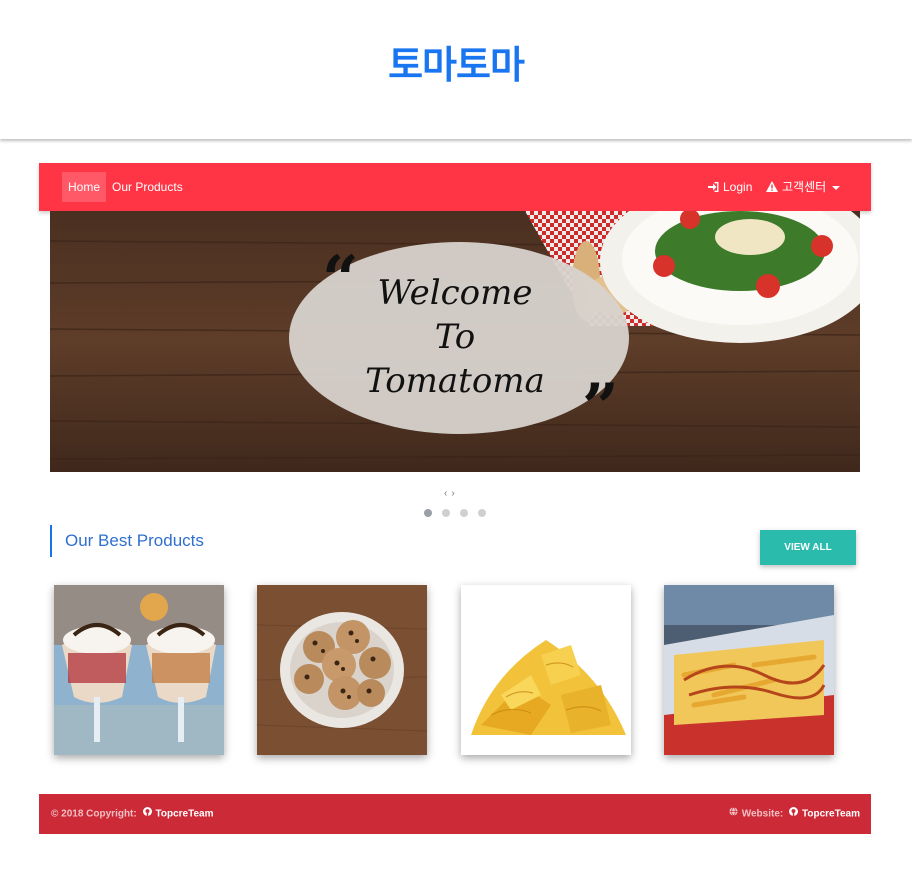 The height and width of the screenshot is (893, 912). I want to click on nav-our-products: Our Products, so click(147, 187).